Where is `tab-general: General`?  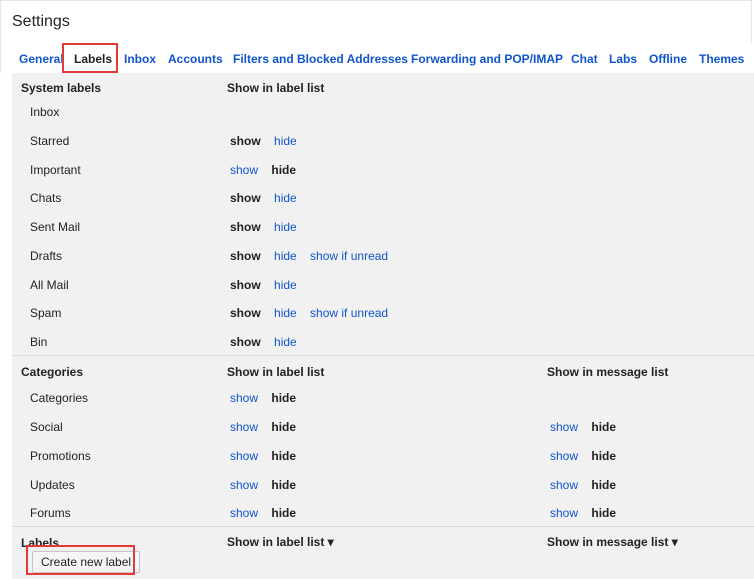
tab-general: General is located at coordinates (41, 59).